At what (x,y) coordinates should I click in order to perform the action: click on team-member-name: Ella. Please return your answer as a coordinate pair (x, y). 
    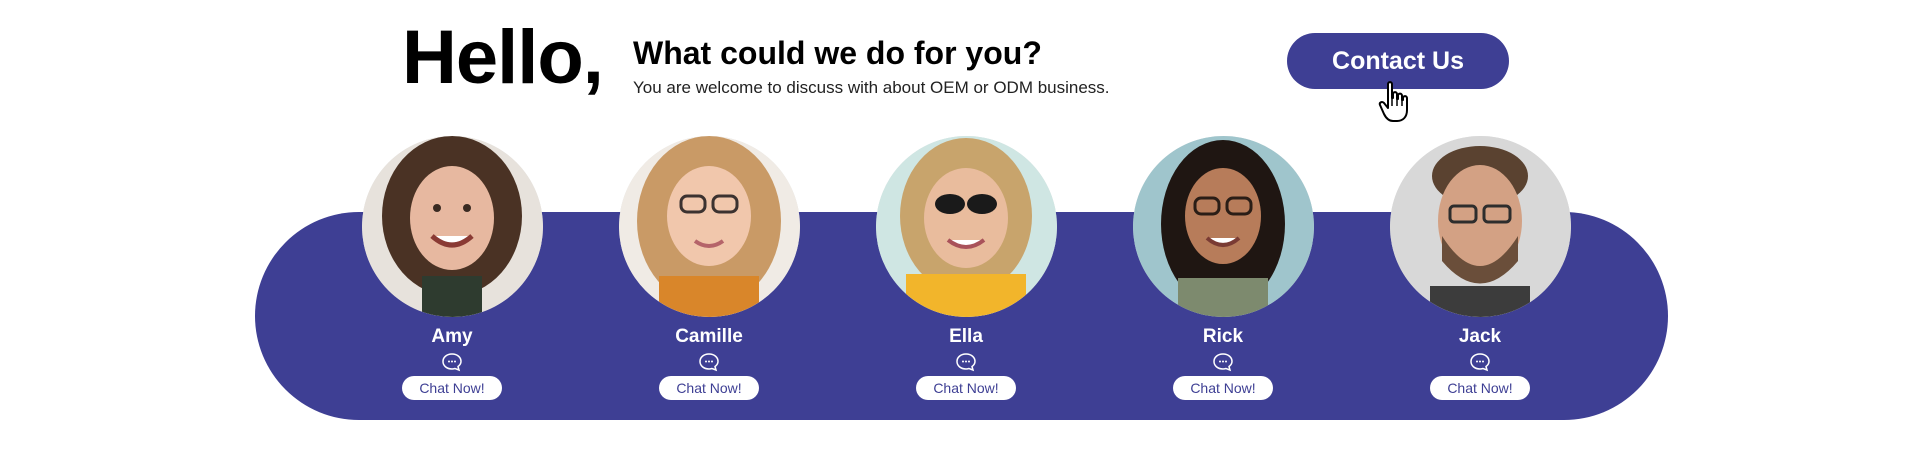
    Looking at the image, I should click on (966, 336).